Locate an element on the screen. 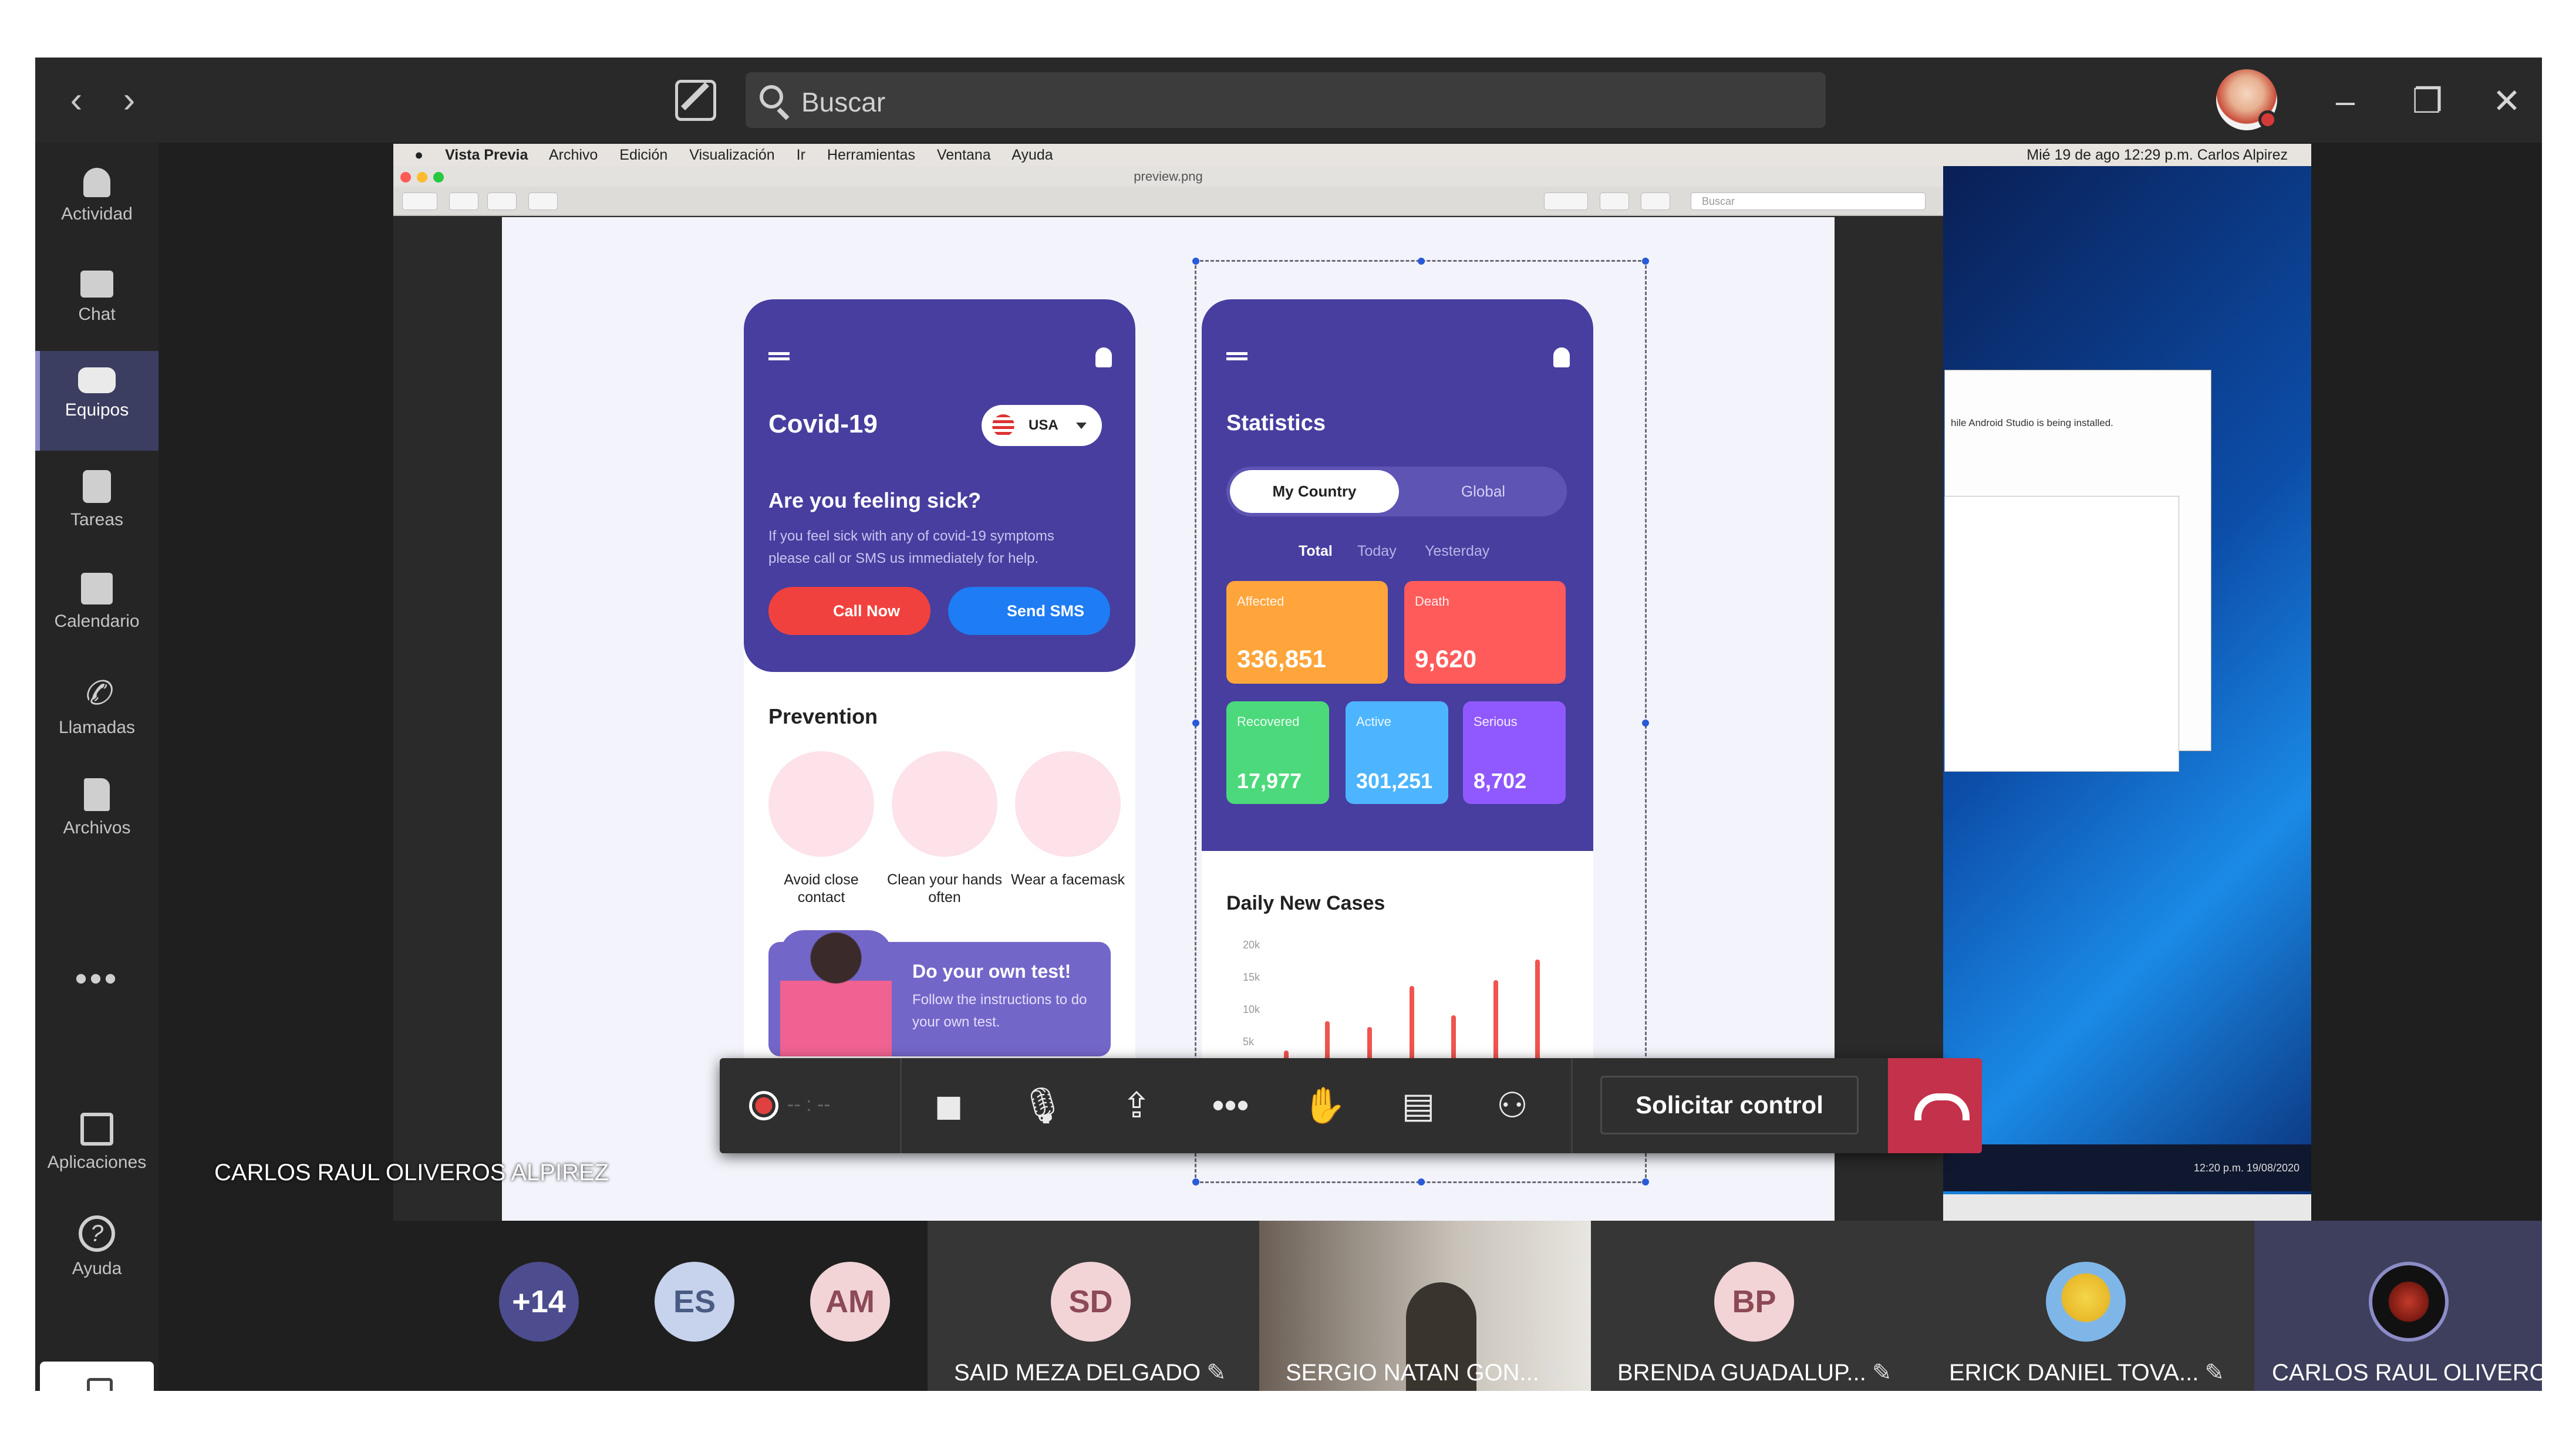  back-arrow-icon: ‹ is located at coordinates (76, 100).